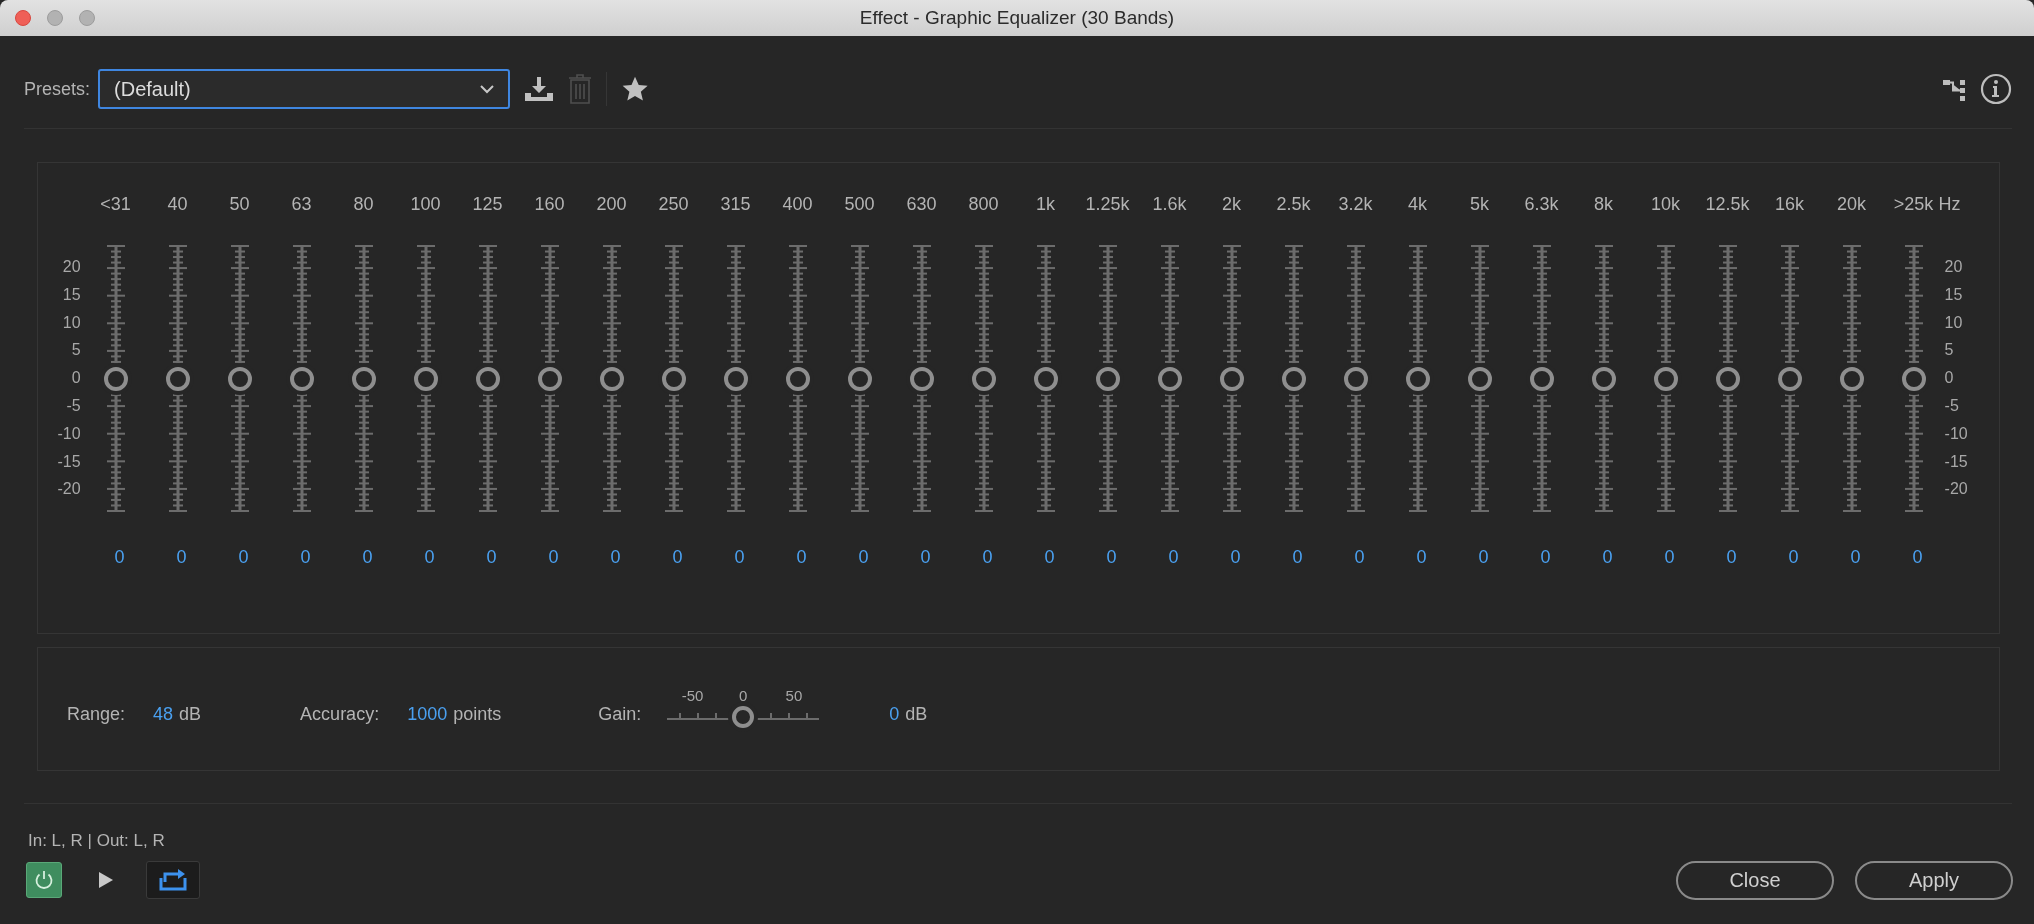 This screenshot has width=2034, height=924. I want to click on band-label: <31, so click(115, 204).